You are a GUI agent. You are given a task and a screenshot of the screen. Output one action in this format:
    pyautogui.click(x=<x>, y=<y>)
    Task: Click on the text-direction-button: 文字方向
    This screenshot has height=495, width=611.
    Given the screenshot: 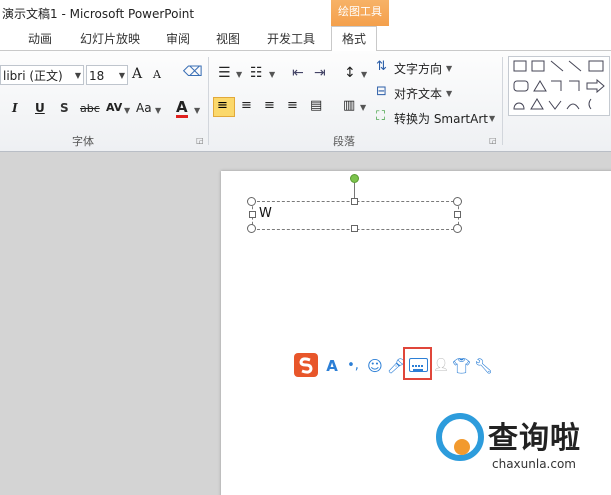 What is the action you would take?
    pyautogui.click(x=418, y=68)
    